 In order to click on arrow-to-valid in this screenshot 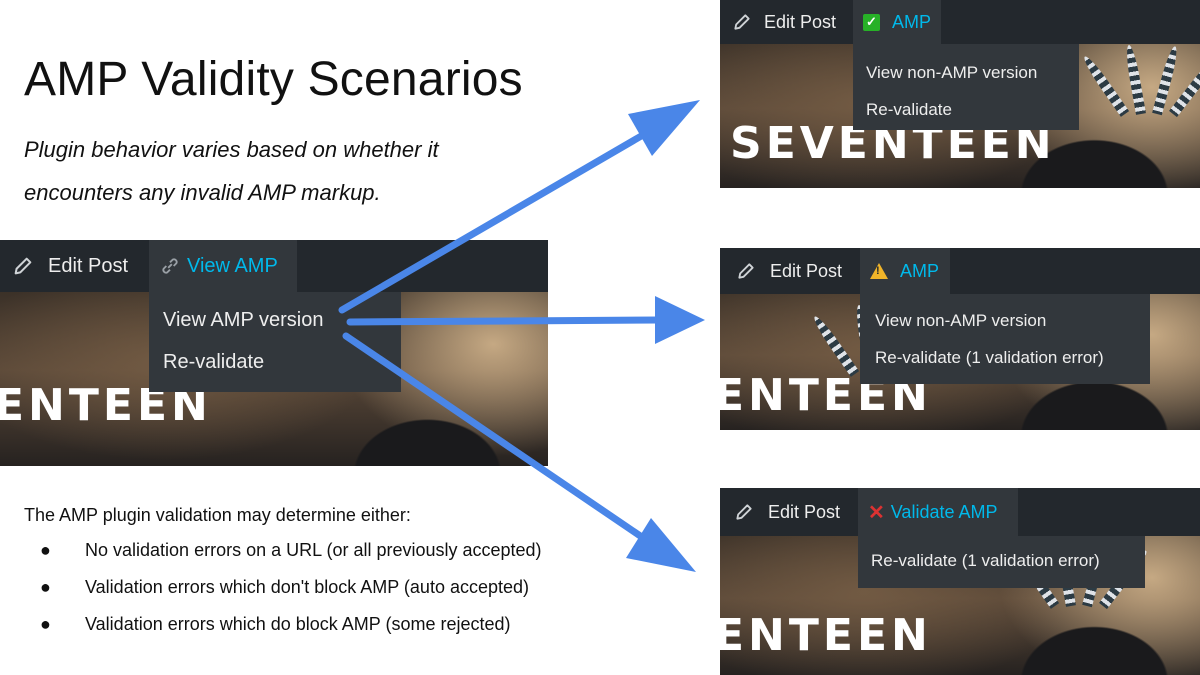, I will do `click(498, 219)`.